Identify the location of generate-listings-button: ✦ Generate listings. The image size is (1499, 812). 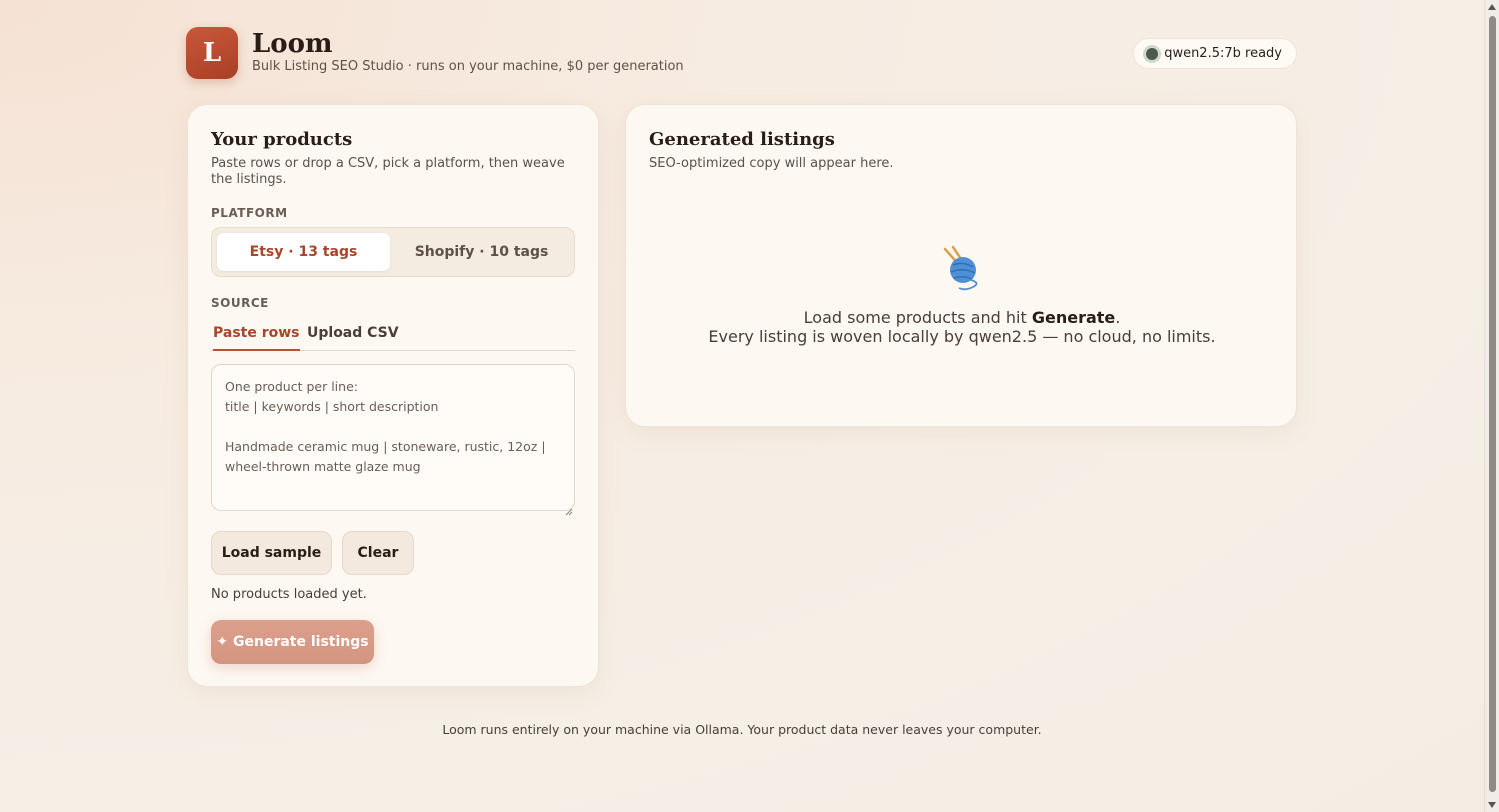
(292, 642).